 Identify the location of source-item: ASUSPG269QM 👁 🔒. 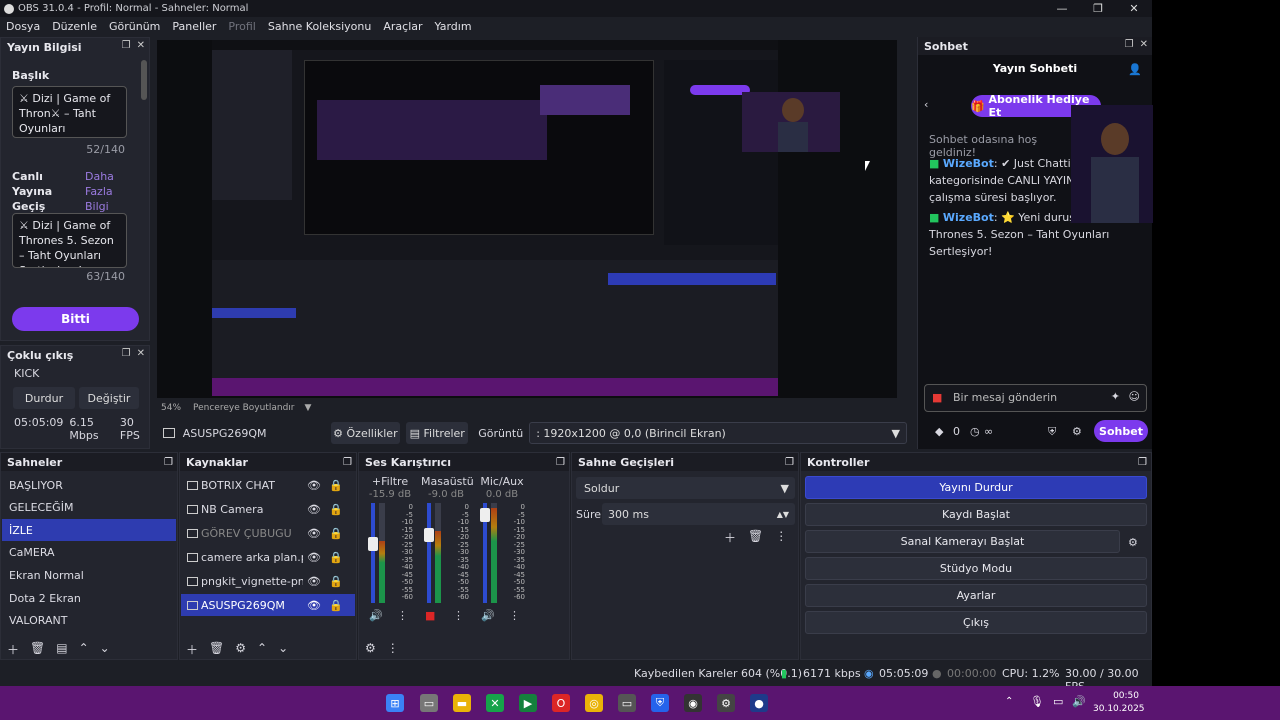
(268, 605).